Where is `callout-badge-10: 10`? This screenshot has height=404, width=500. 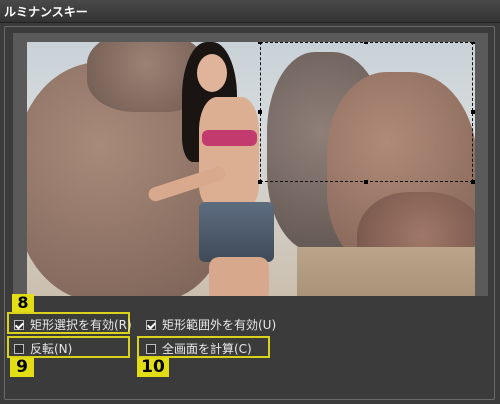 callout-badge-10: 10 is located at coordinates (153, 367).